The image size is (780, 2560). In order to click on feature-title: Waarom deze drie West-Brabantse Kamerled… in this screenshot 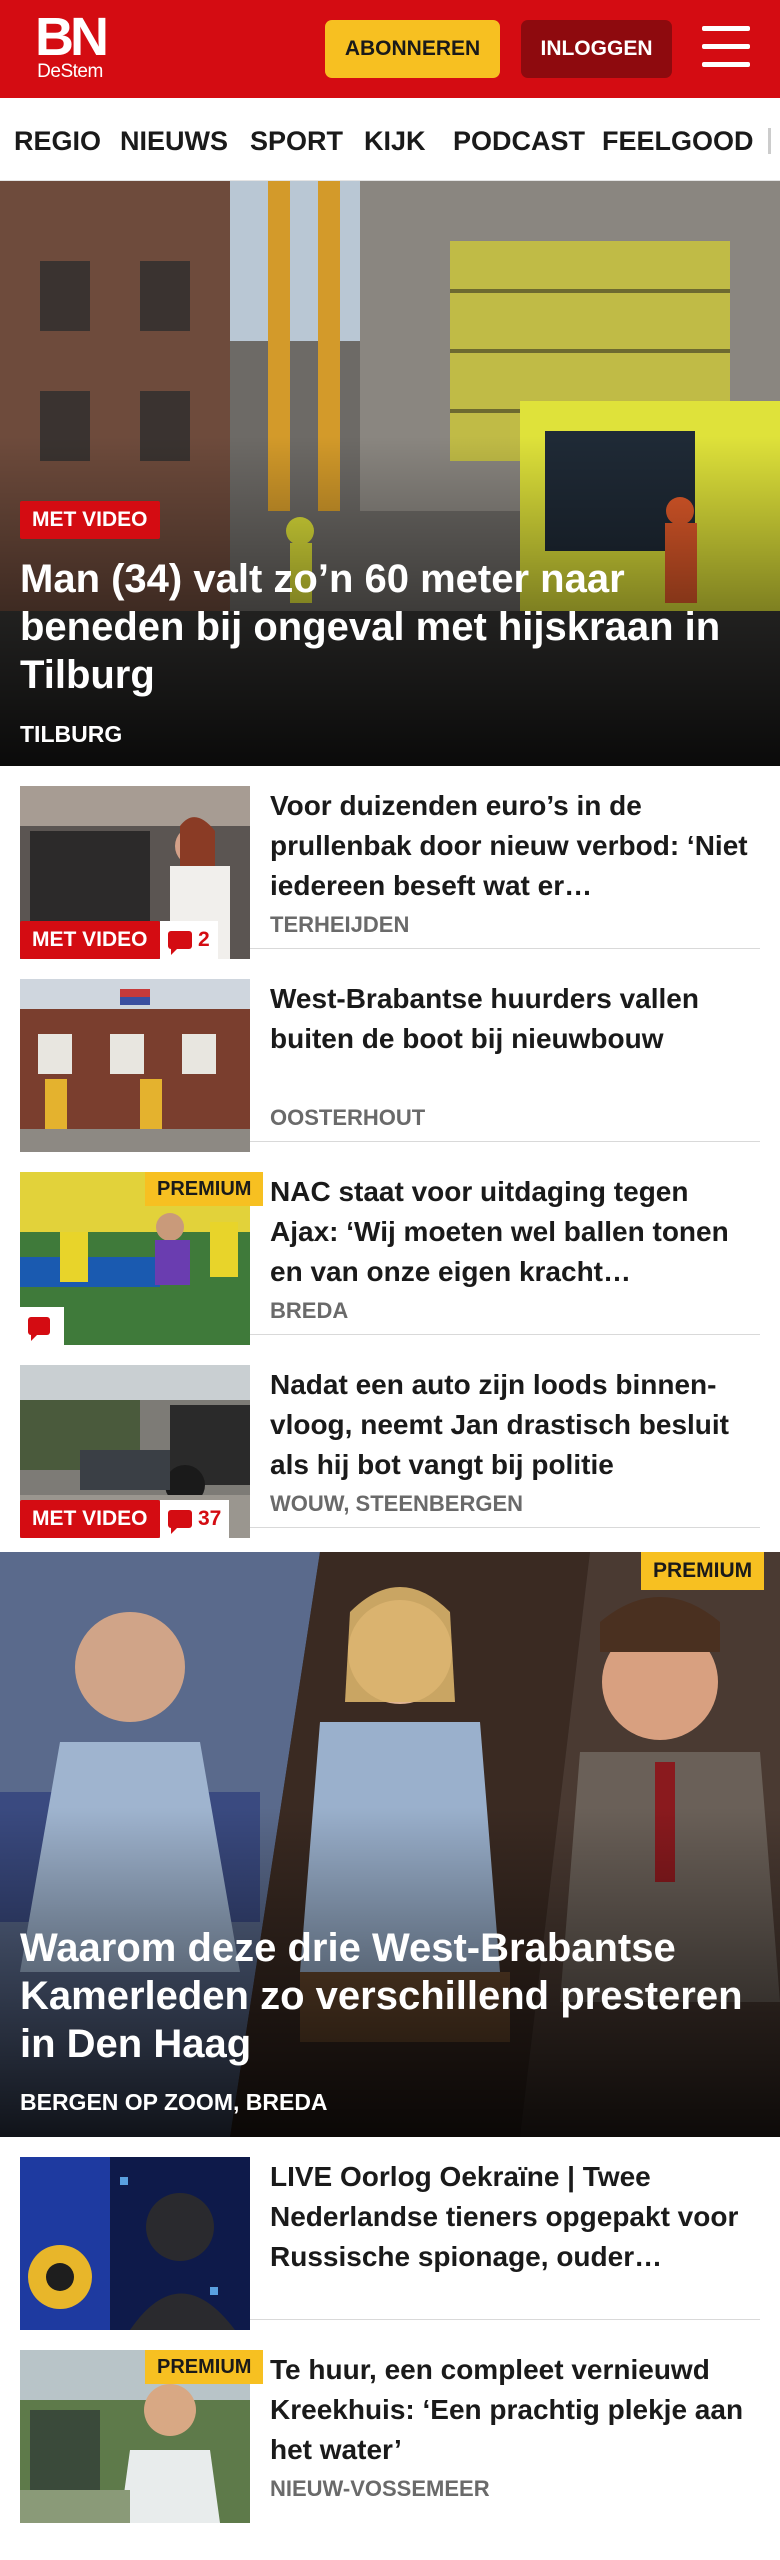, I will do `click(390, 1996)`.